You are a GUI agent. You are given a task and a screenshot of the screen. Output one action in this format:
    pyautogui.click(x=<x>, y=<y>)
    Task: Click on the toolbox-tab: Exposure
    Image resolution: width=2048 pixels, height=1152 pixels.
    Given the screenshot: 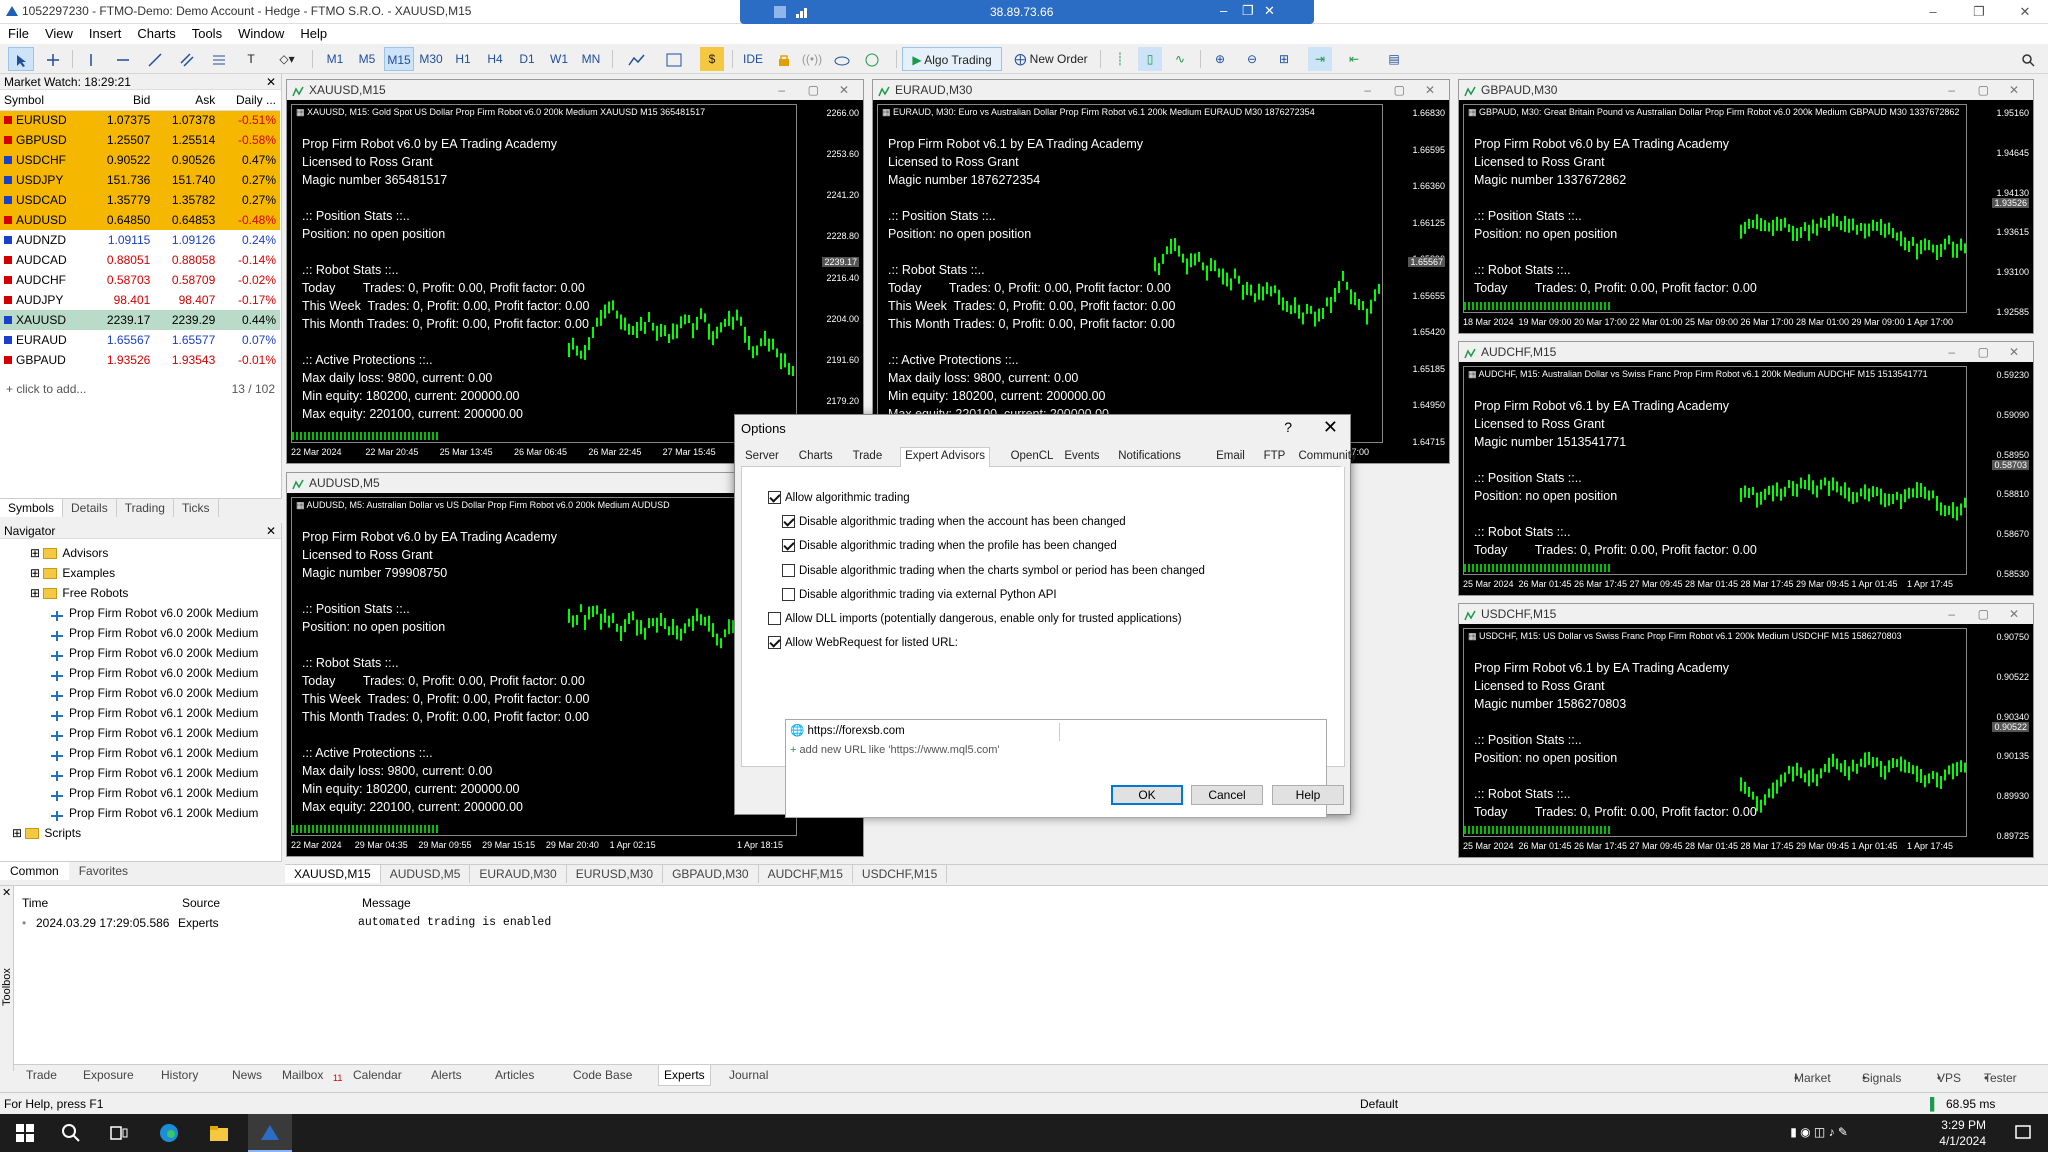 What is the action you would take?
    pyautogui.click(x=108, y=1075)
    